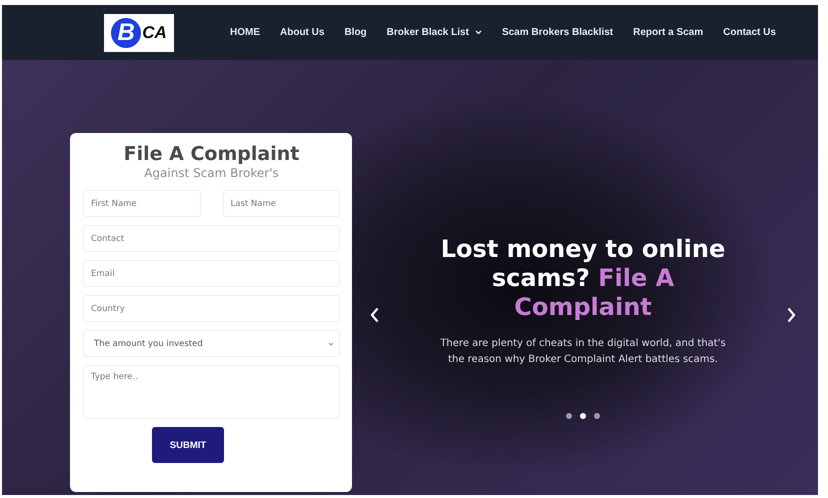  What do you see at coordinates (139, 33) in the screenshot?
I see `logo: B CA` at bounding box center [139, 33].